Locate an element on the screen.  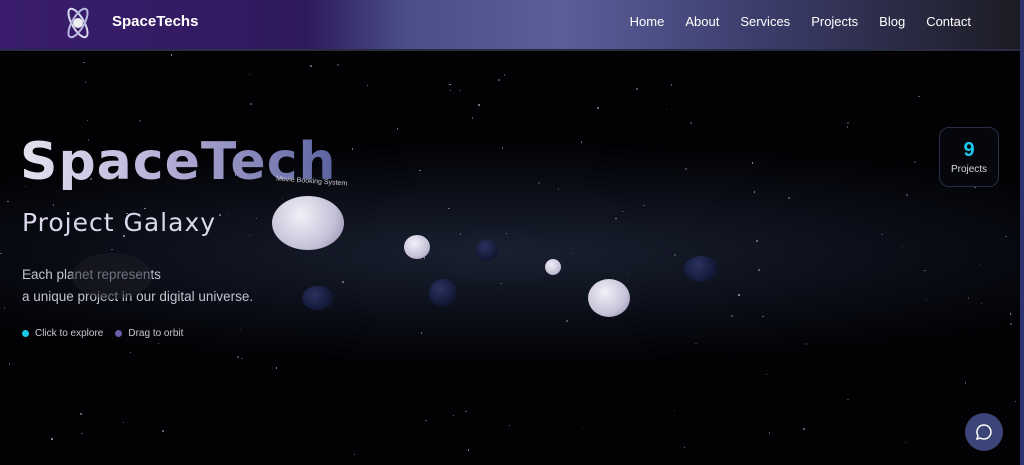
nav-home: Home is located at coordinates (647, 21).